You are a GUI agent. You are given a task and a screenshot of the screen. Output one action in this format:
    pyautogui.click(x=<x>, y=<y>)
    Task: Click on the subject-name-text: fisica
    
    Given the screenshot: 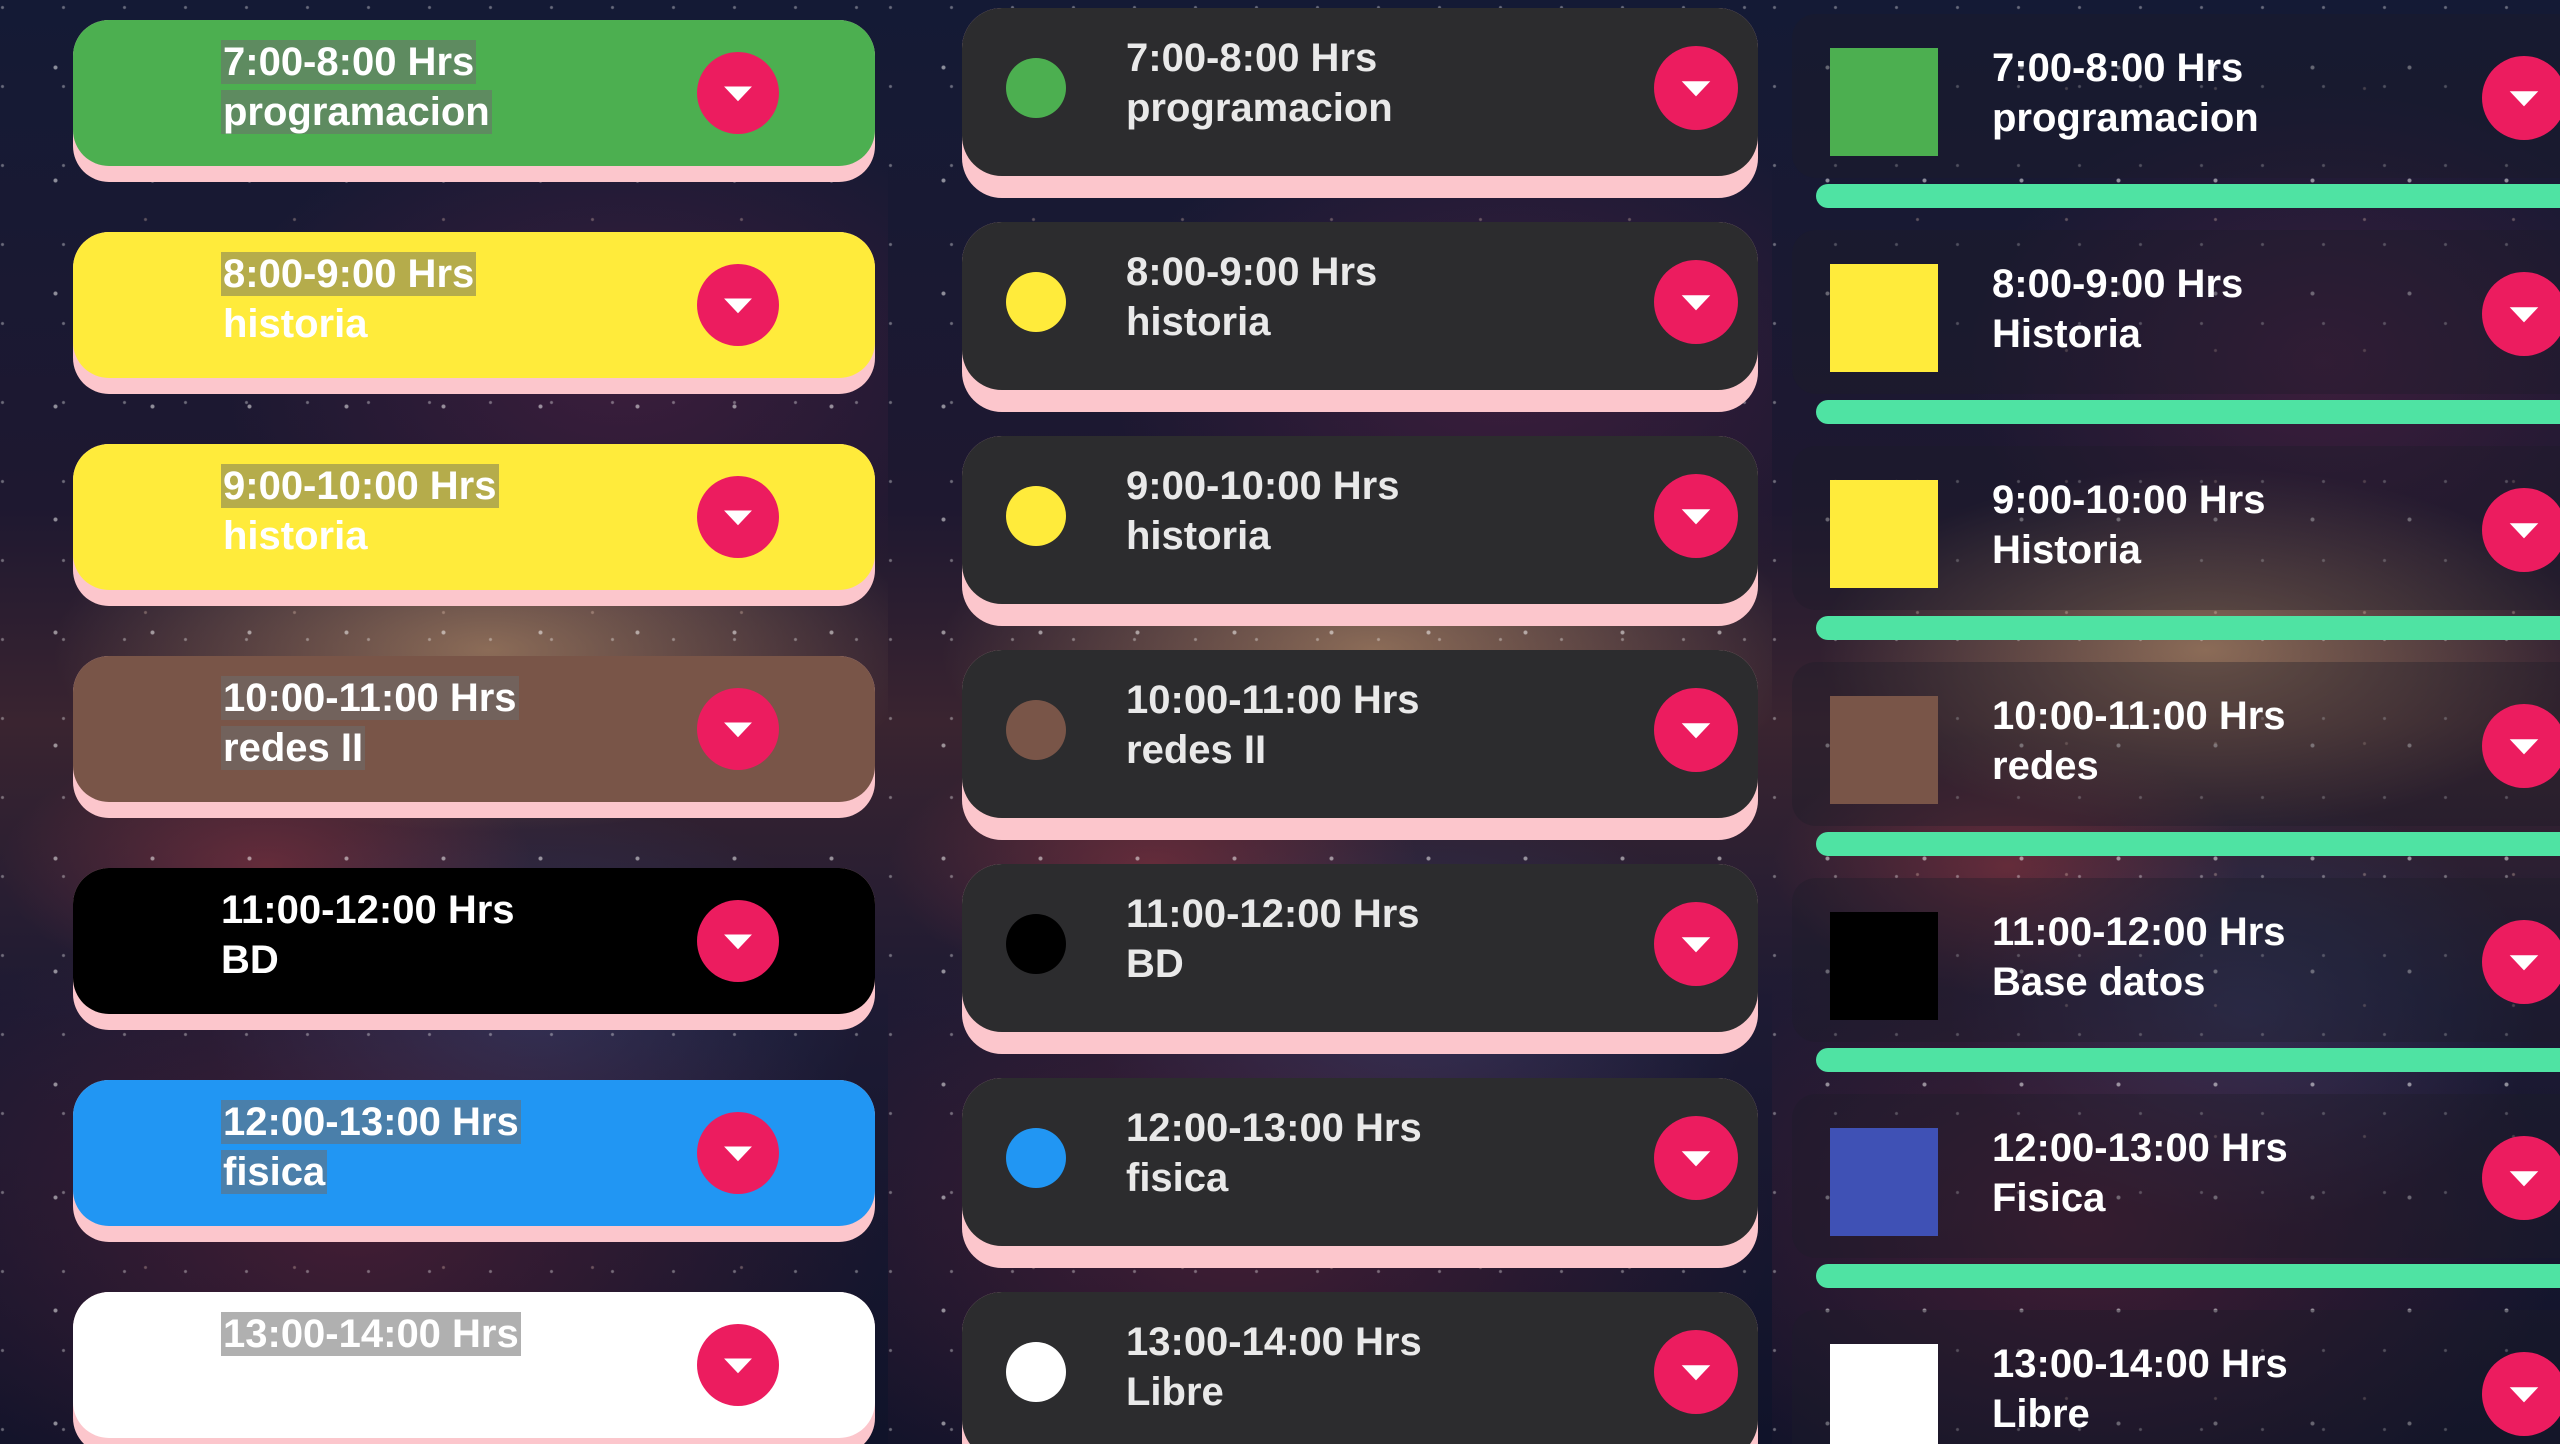 What is the action you would take?
    pyautogui.click(x=274, y=1172)
    